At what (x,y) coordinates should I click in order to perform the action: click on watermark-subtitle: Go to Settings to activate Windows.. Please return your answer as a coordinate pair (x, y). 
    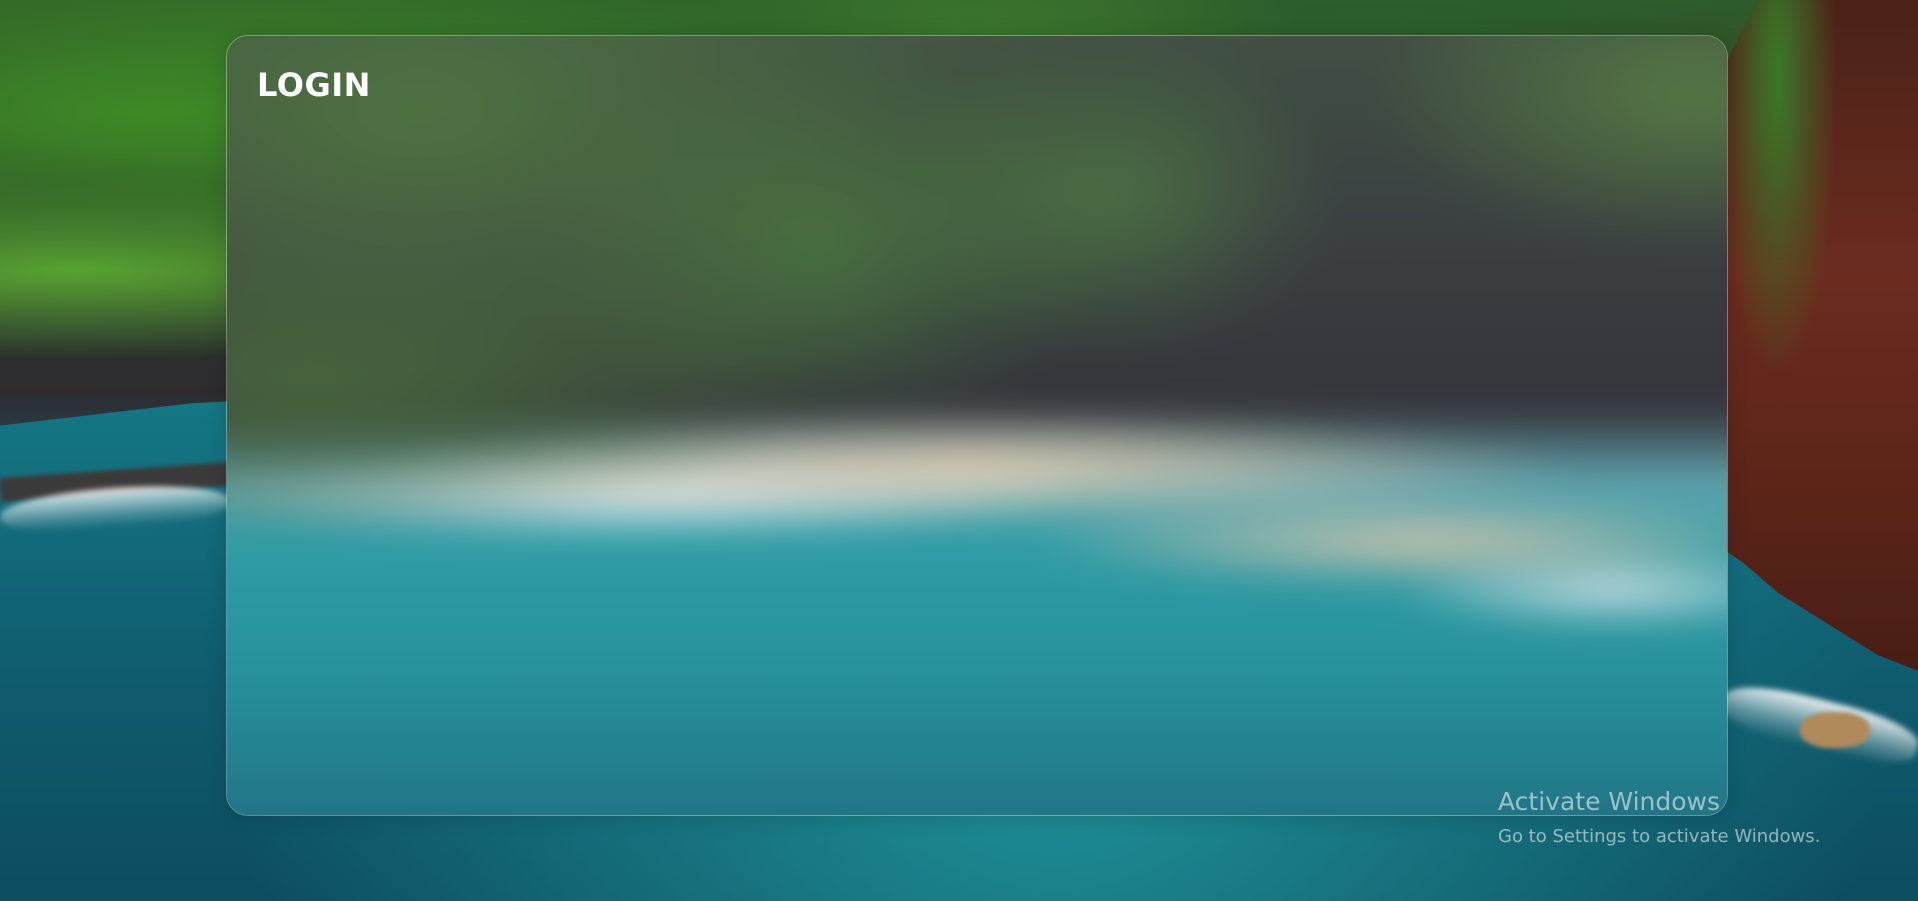
    Looking at the image, I should click on (1659, 836).